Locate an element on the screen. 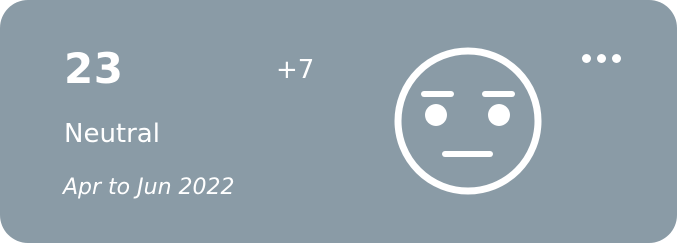  more-options-icon is located at coordinates (601, 58).